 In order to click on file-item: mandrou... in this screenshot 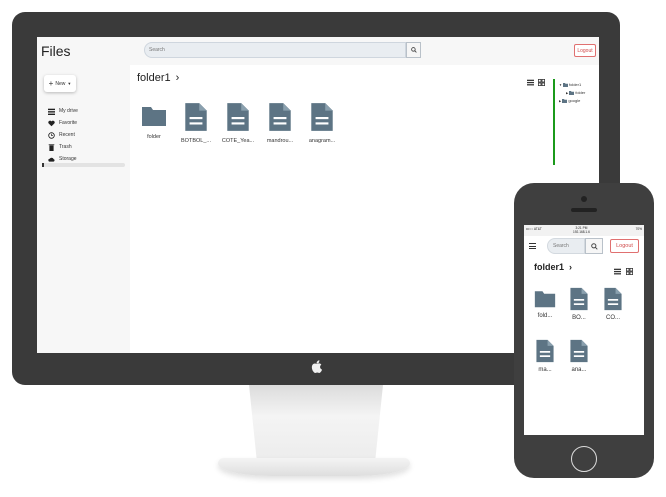, I will do `click(280, 123)`.